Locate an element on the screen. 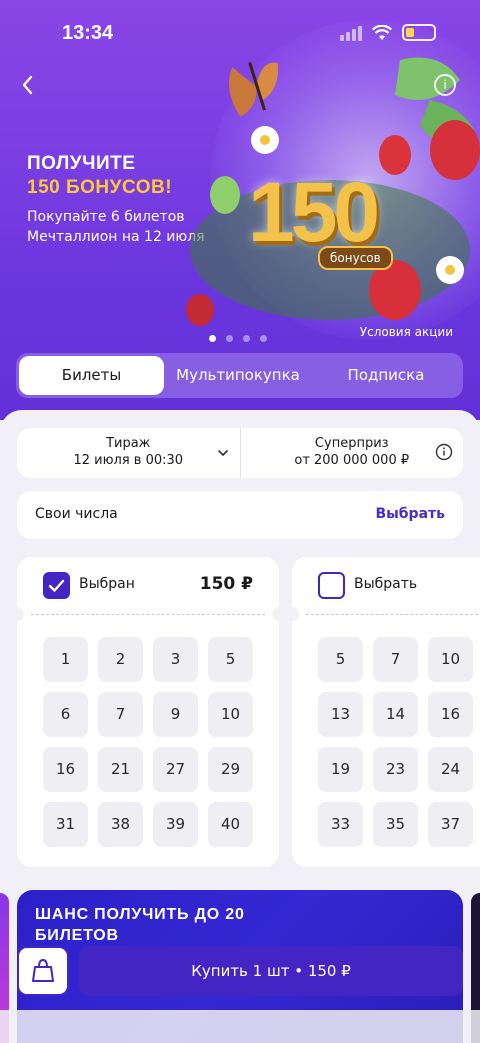 Image resolution: width=480 pixels, height=1043 pixels. banner-title-line1: ПОЛУЧИТЕ is located at coordinates (81, 163).